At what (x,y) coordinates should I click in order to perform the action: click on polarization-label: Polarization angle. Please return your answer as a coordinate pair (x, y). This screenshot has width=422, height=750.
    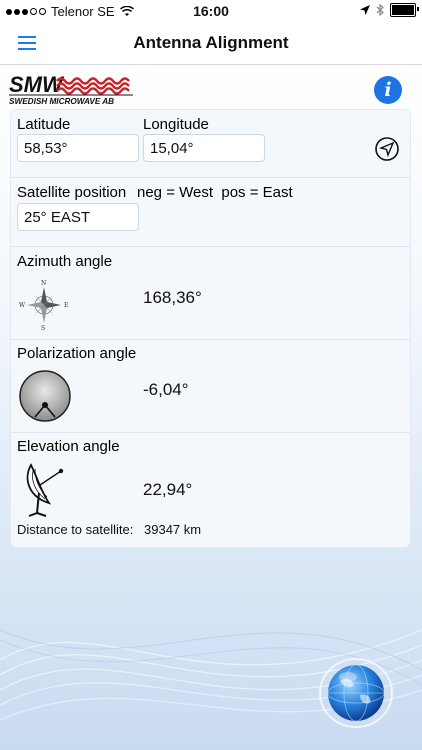
    Looking at the image, I should click on (77, 353).